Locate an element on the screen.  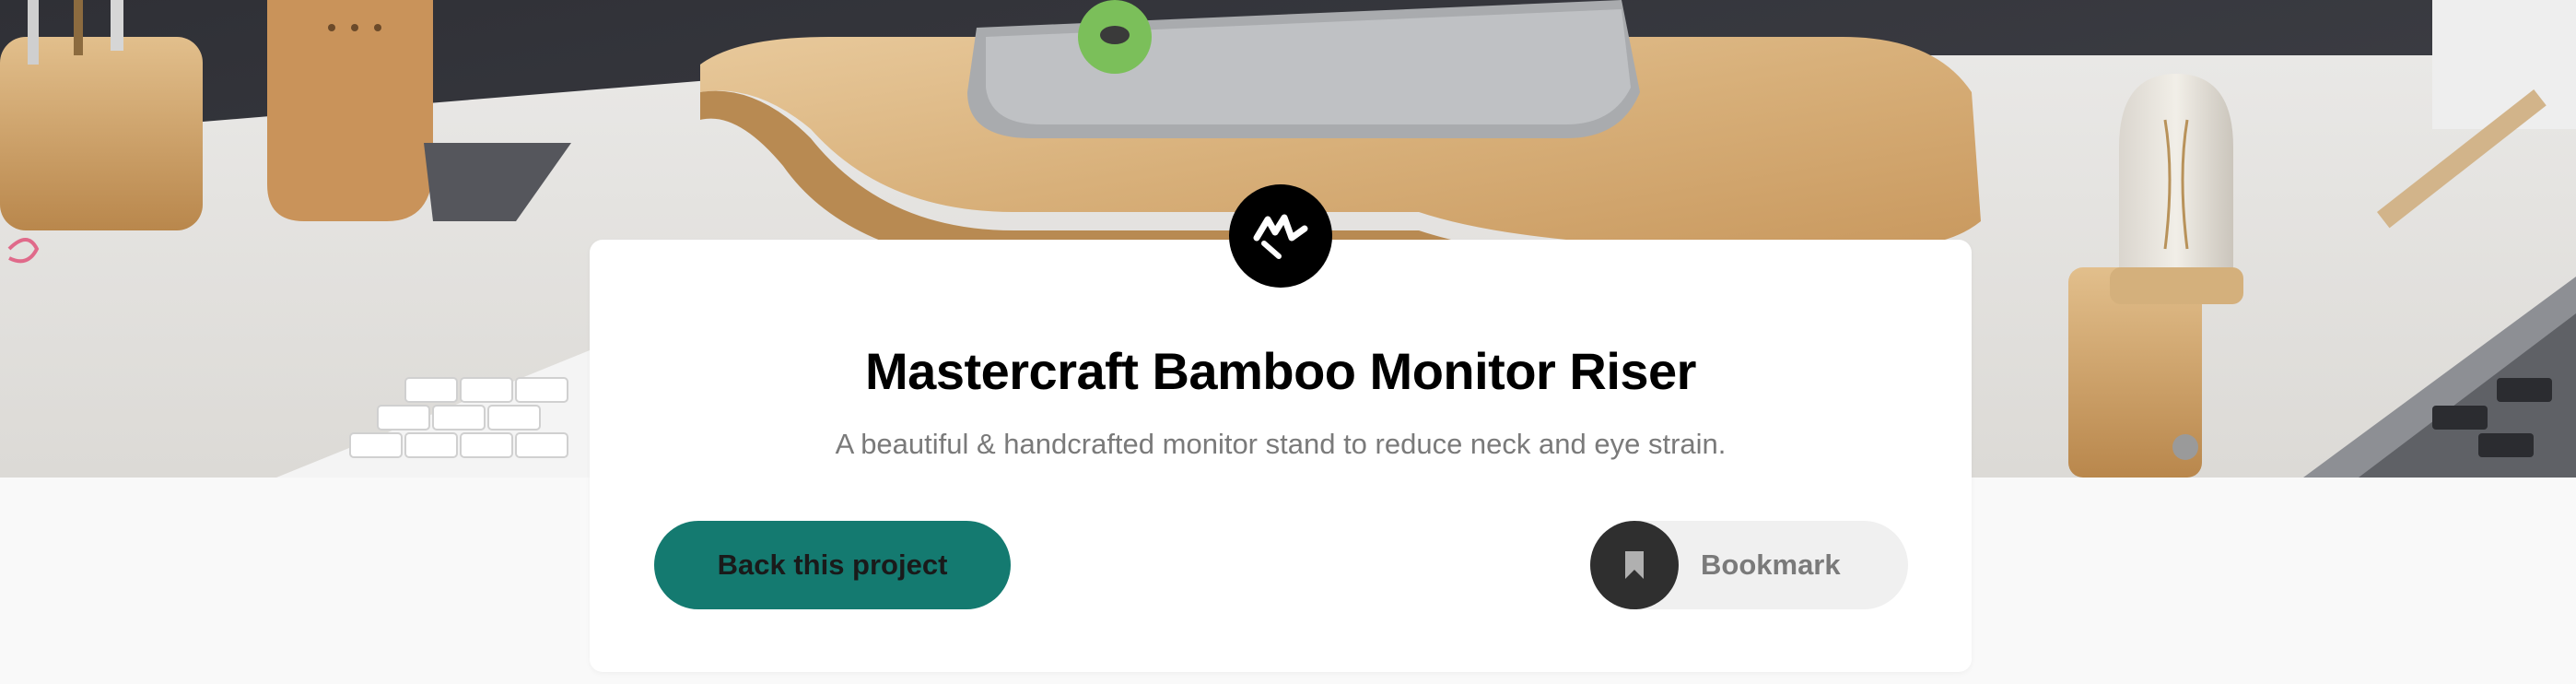
bookmark-label: Bookmark is located at coordinates (1771, 564).